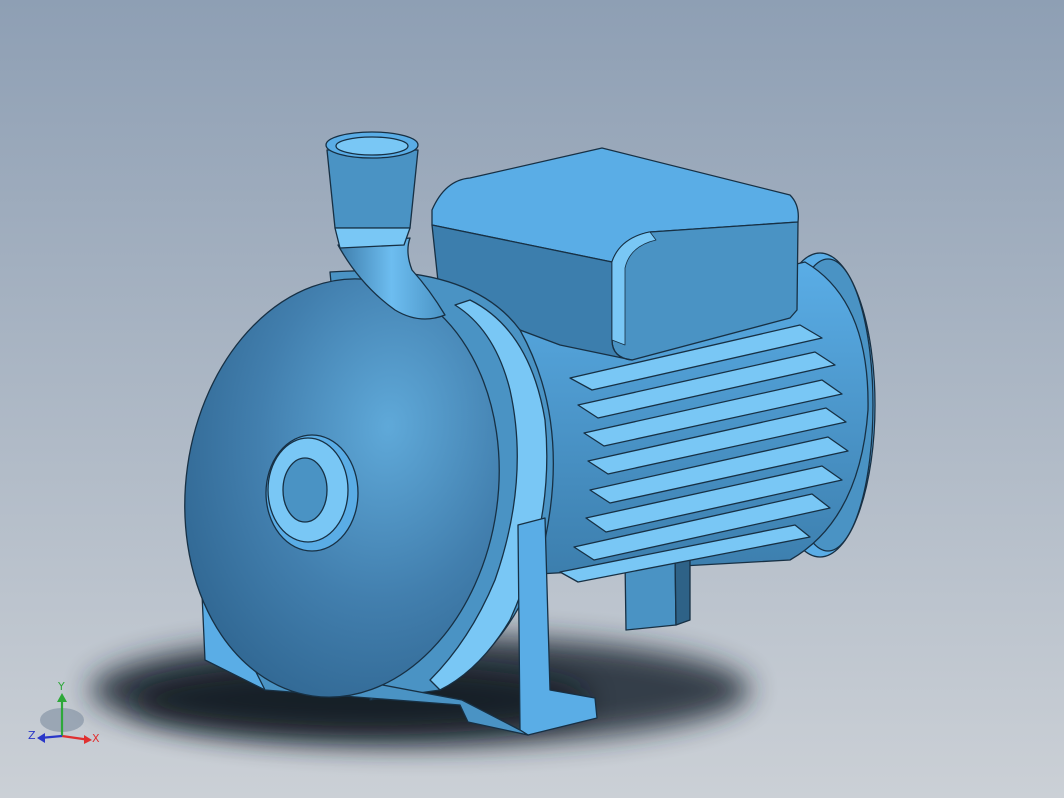 The width and height of the screenshot is (1064, 798). What do you see at coordinates (61, 686) in the screenshot?
I see `triad-y-label: Y` at bounding box center [61, 686].